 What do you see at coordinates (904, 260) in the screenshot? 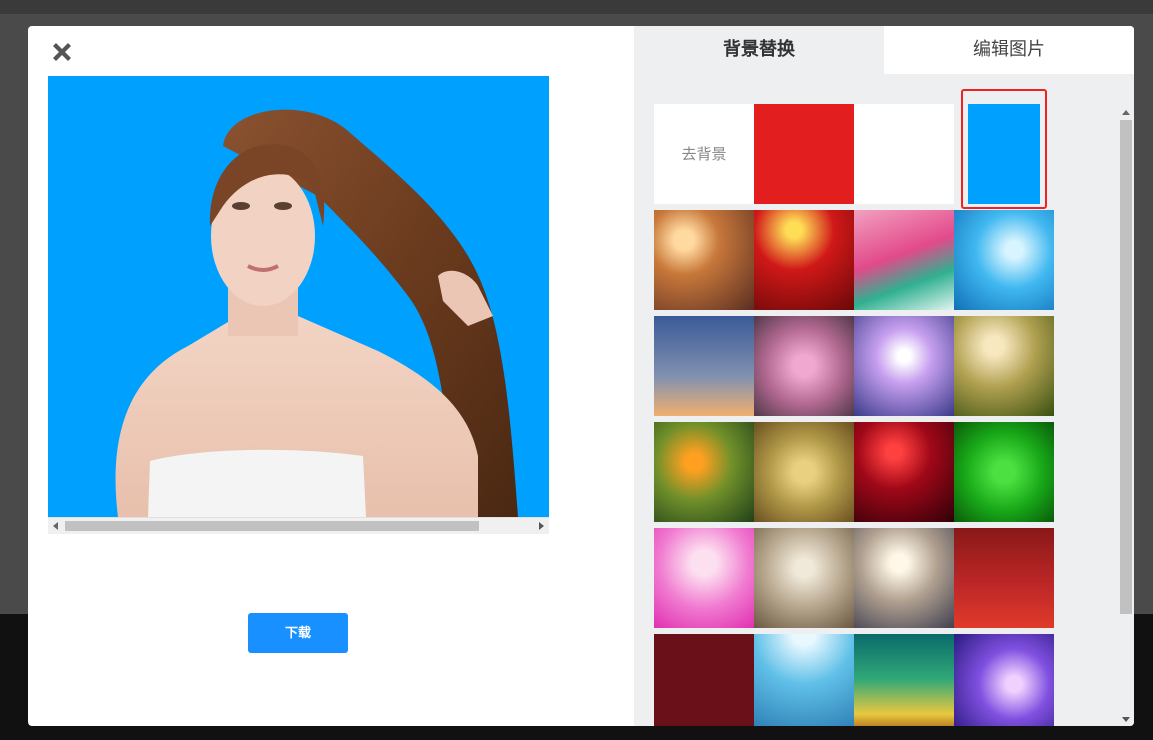
I see `bg-pink-teal-swirl` at bounding box center [904, 260].